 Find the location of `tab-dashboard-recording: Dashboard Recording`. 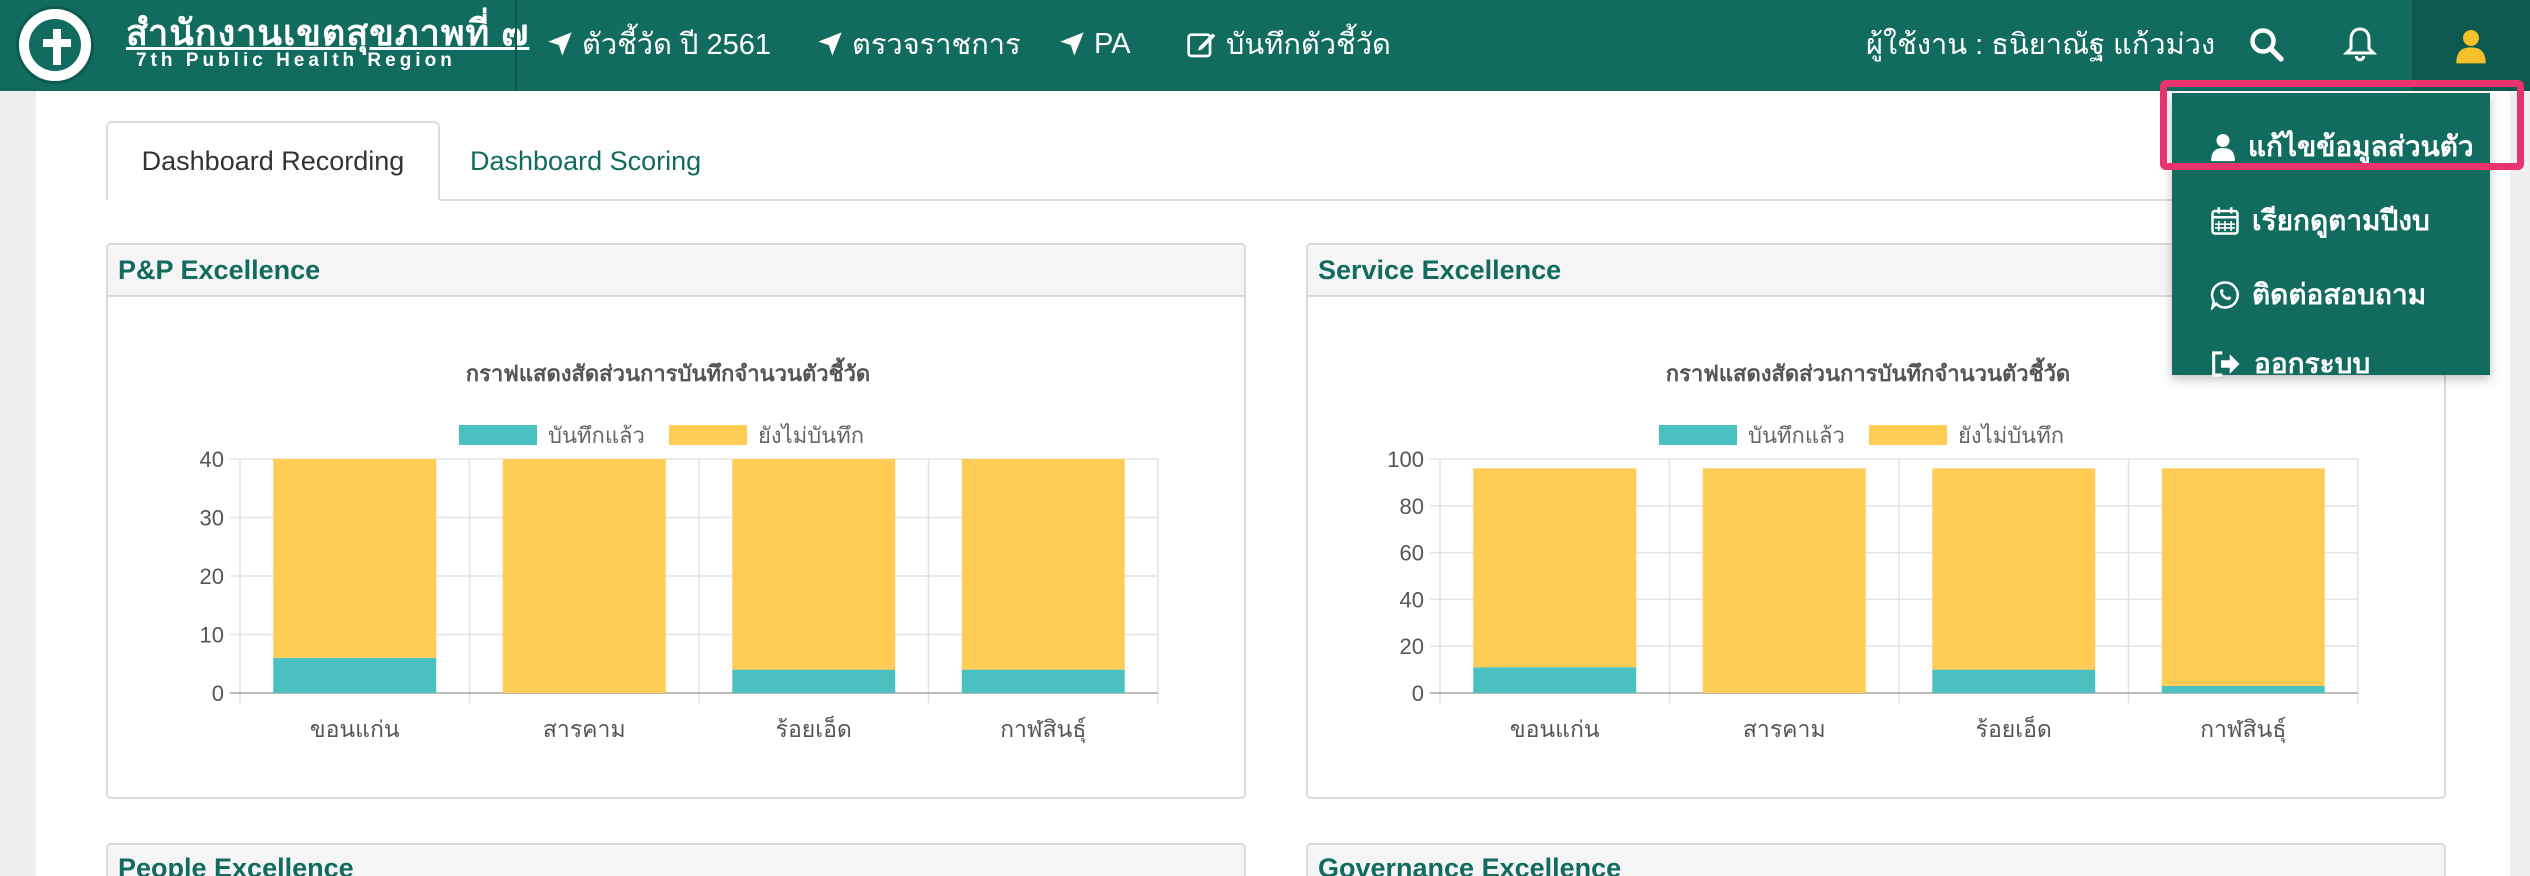

tab-dashboard-recording: Dashboard Recording is located at coordinates (273, 161).